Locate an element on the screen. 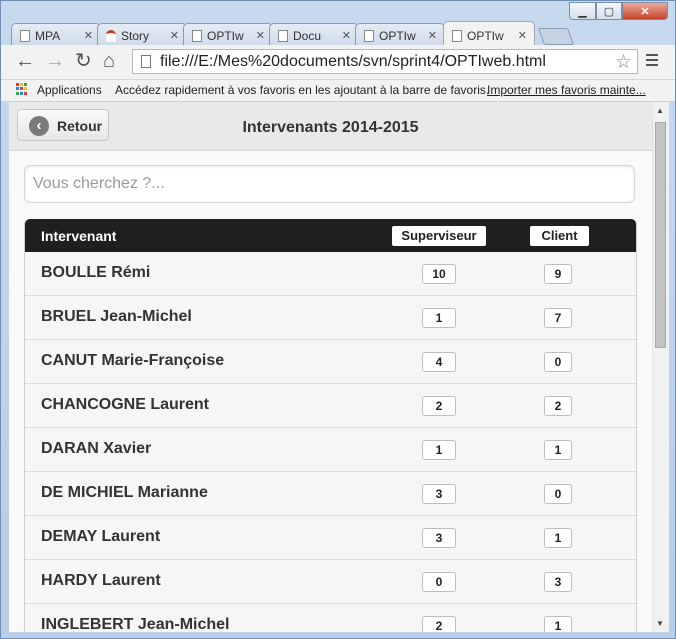 Image resolution: width=676 pixels, height=639 pixels. apps-link: Applications is located at coordinates (69, 90).